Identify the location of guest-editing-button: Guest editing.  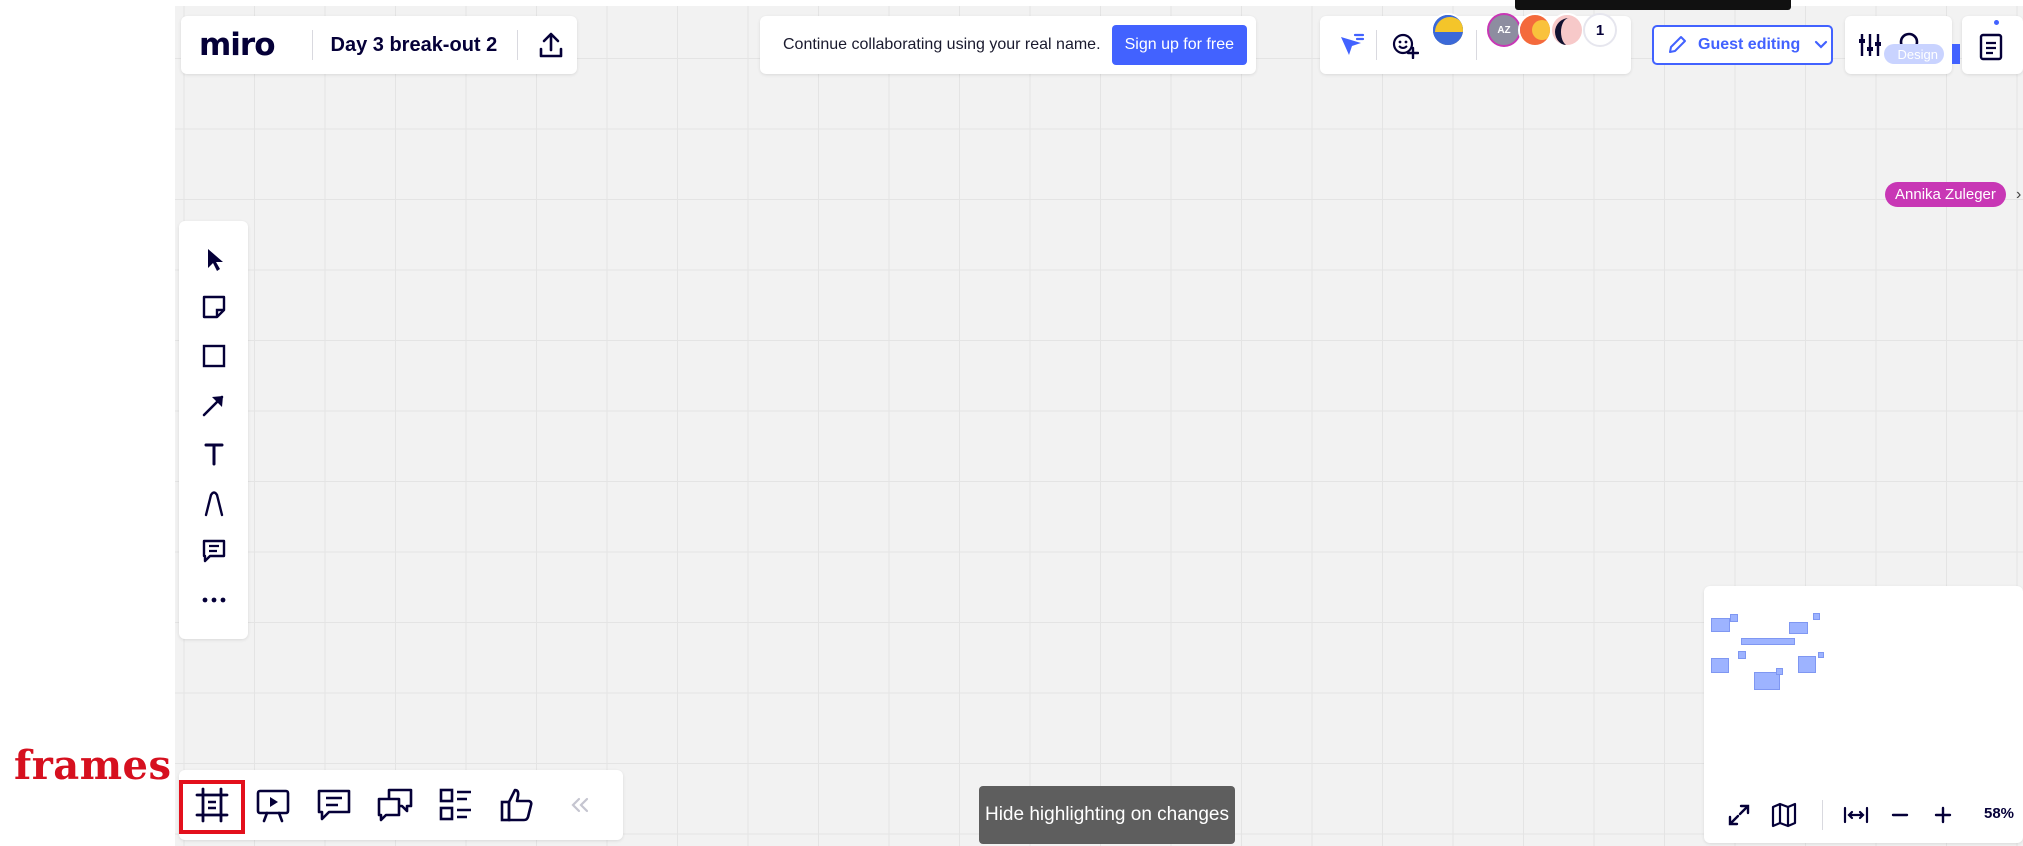
(1742, 45).